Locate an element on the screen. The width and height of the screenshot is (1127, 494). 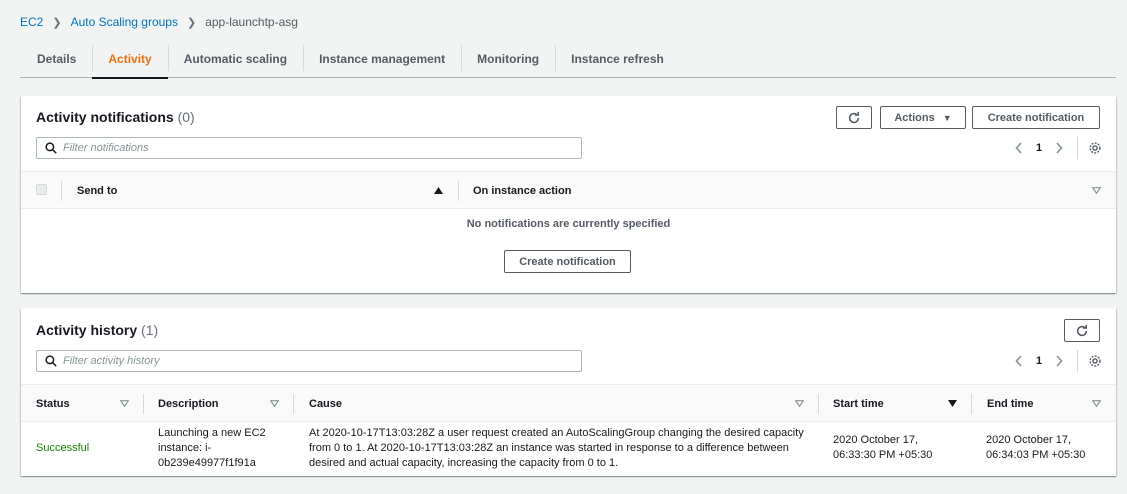
breadcrumb-asg-link: Auto Scaling groups is located at coordinates (124, 22).